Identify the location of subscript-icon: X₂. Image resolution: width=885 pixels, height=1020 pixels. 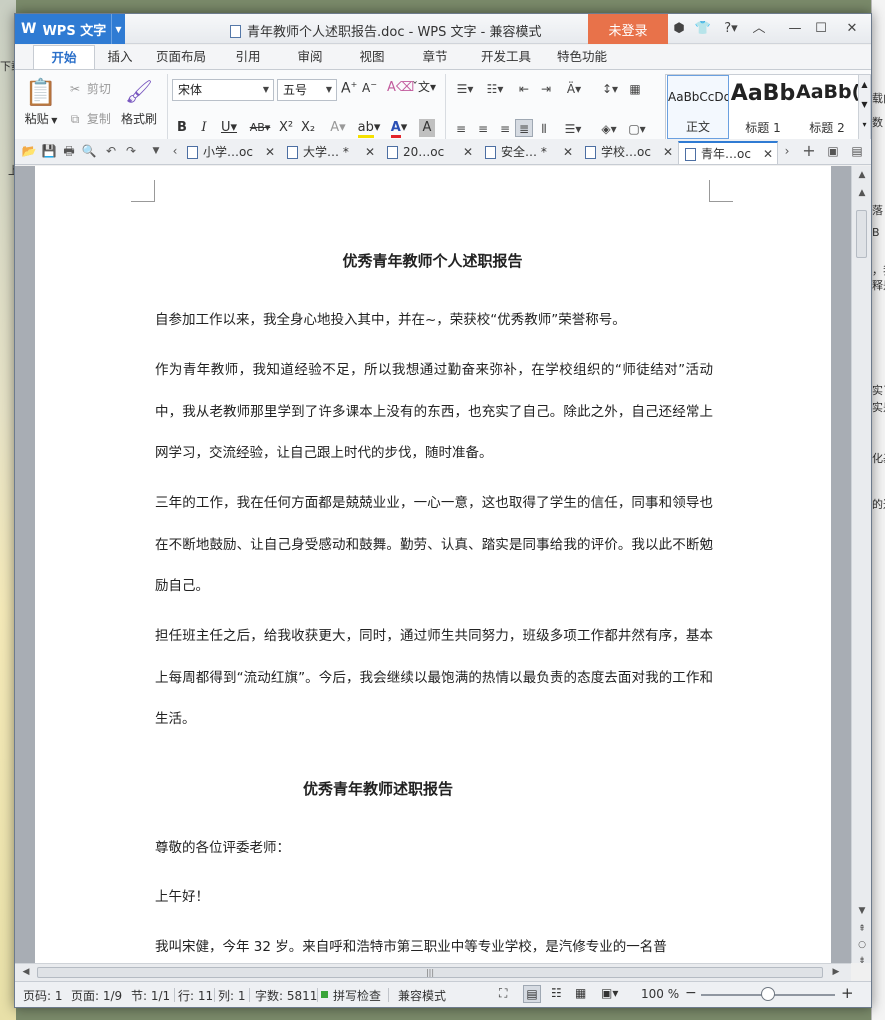
(308, 128).